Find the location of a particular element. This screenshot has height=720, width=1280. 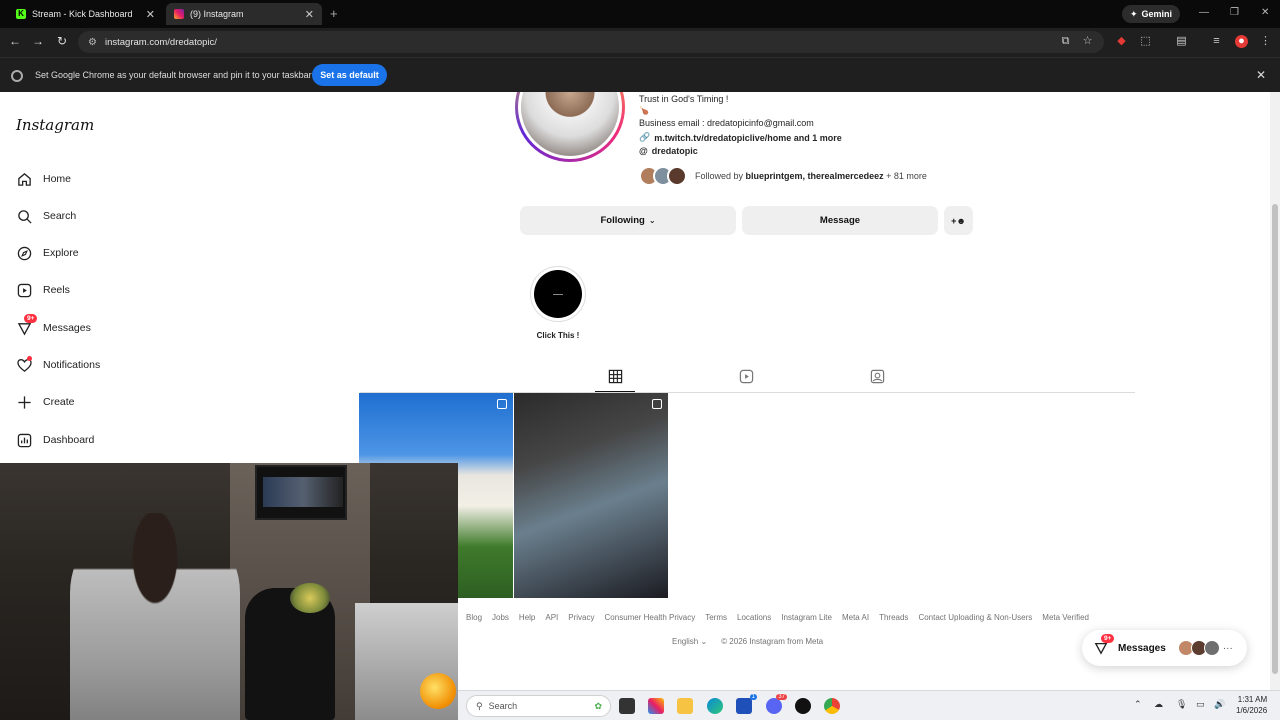

messages-floating-button: 9+ Messages ··· is located at coordinates (1164, 648).